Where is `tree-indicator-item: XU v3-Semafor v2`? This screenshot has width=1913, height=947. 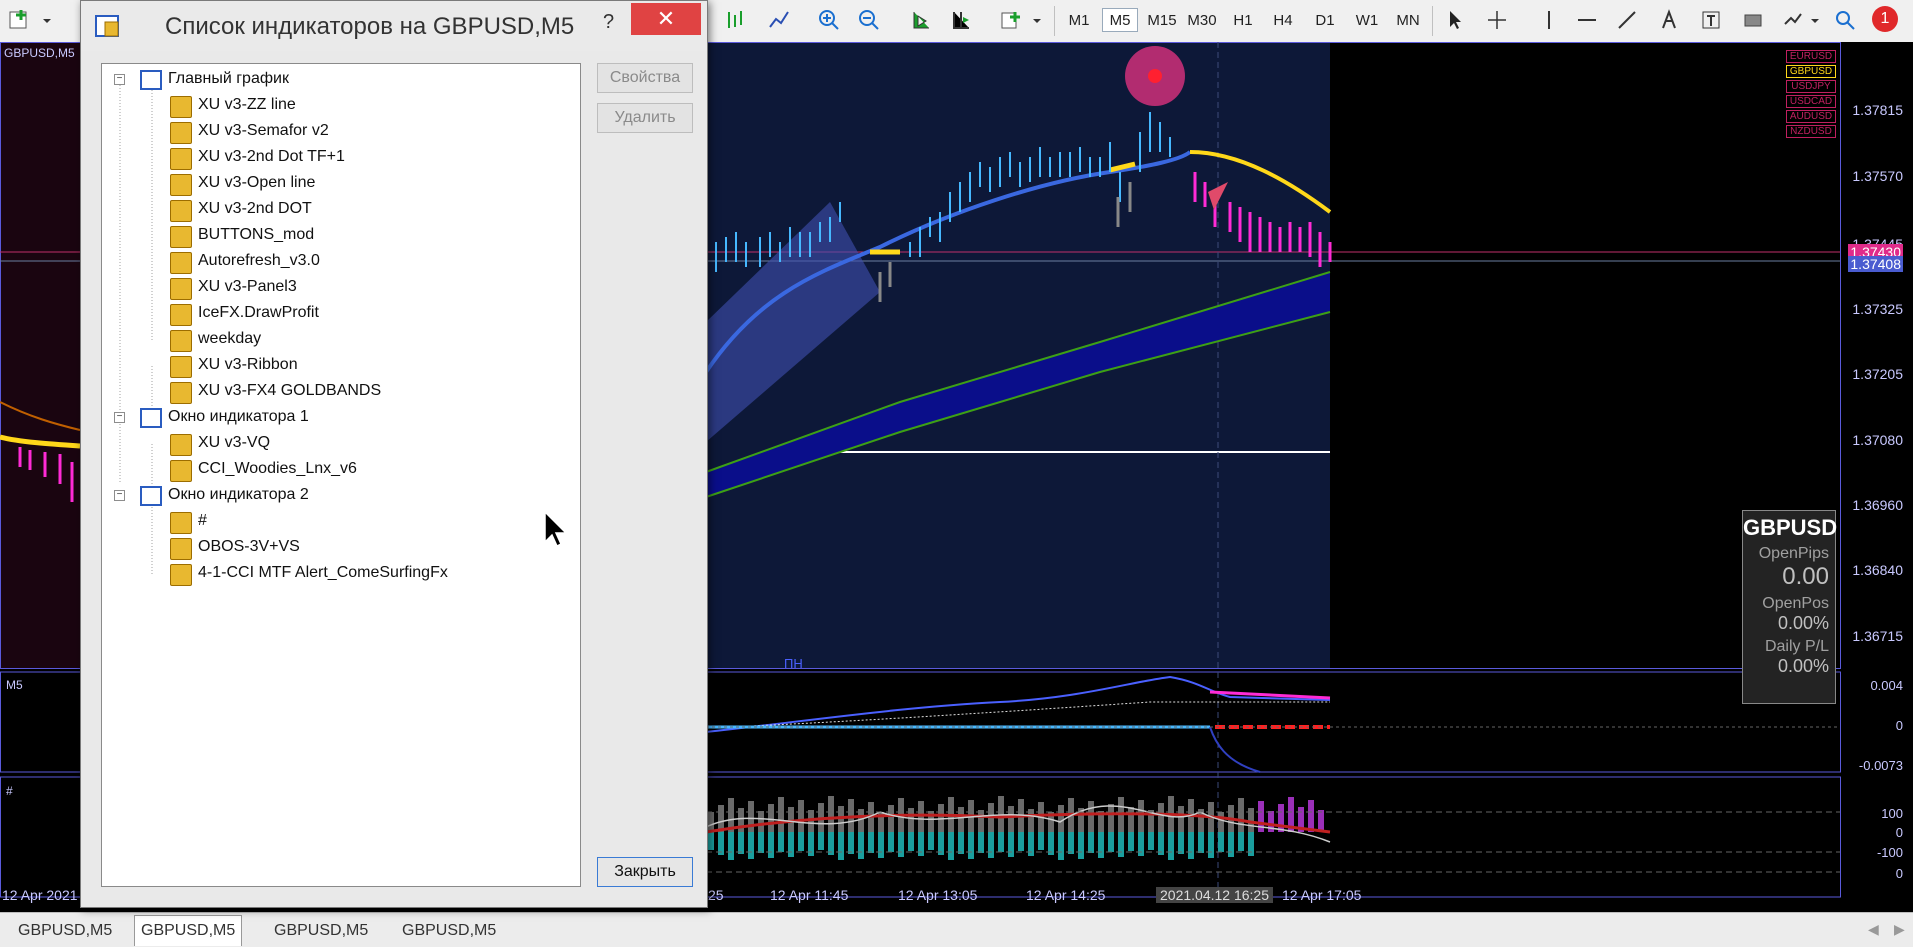 tree-indicator-item: XU v3-Semafor v2 is located at coordinates (263, 131).